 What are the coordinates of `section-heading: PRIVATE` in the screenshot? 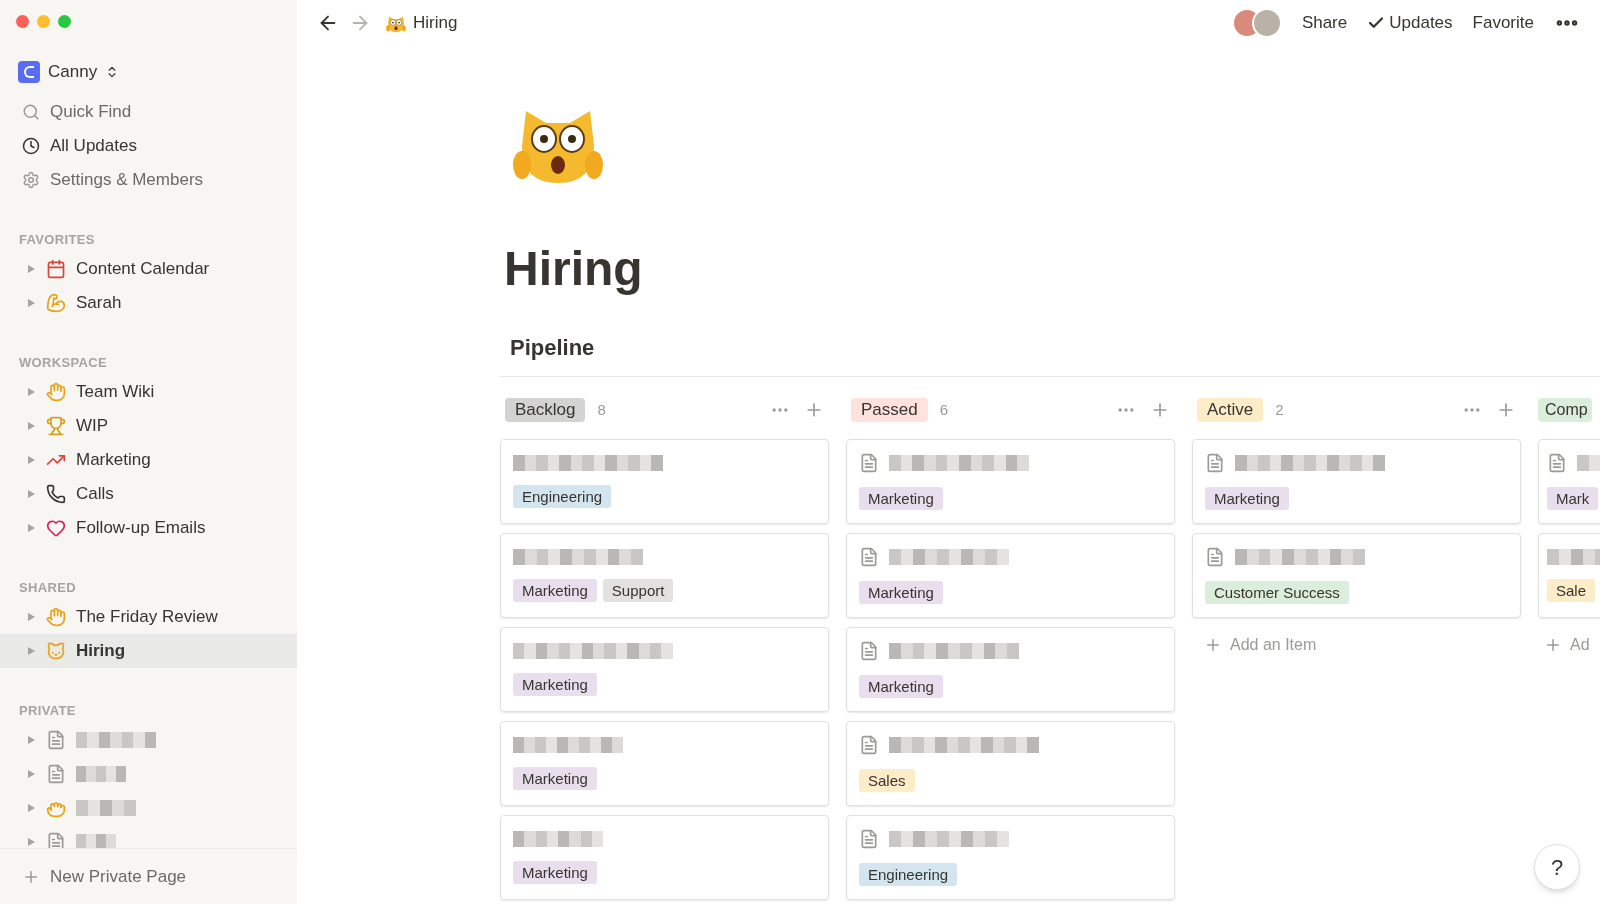 It's located at (47, 710).